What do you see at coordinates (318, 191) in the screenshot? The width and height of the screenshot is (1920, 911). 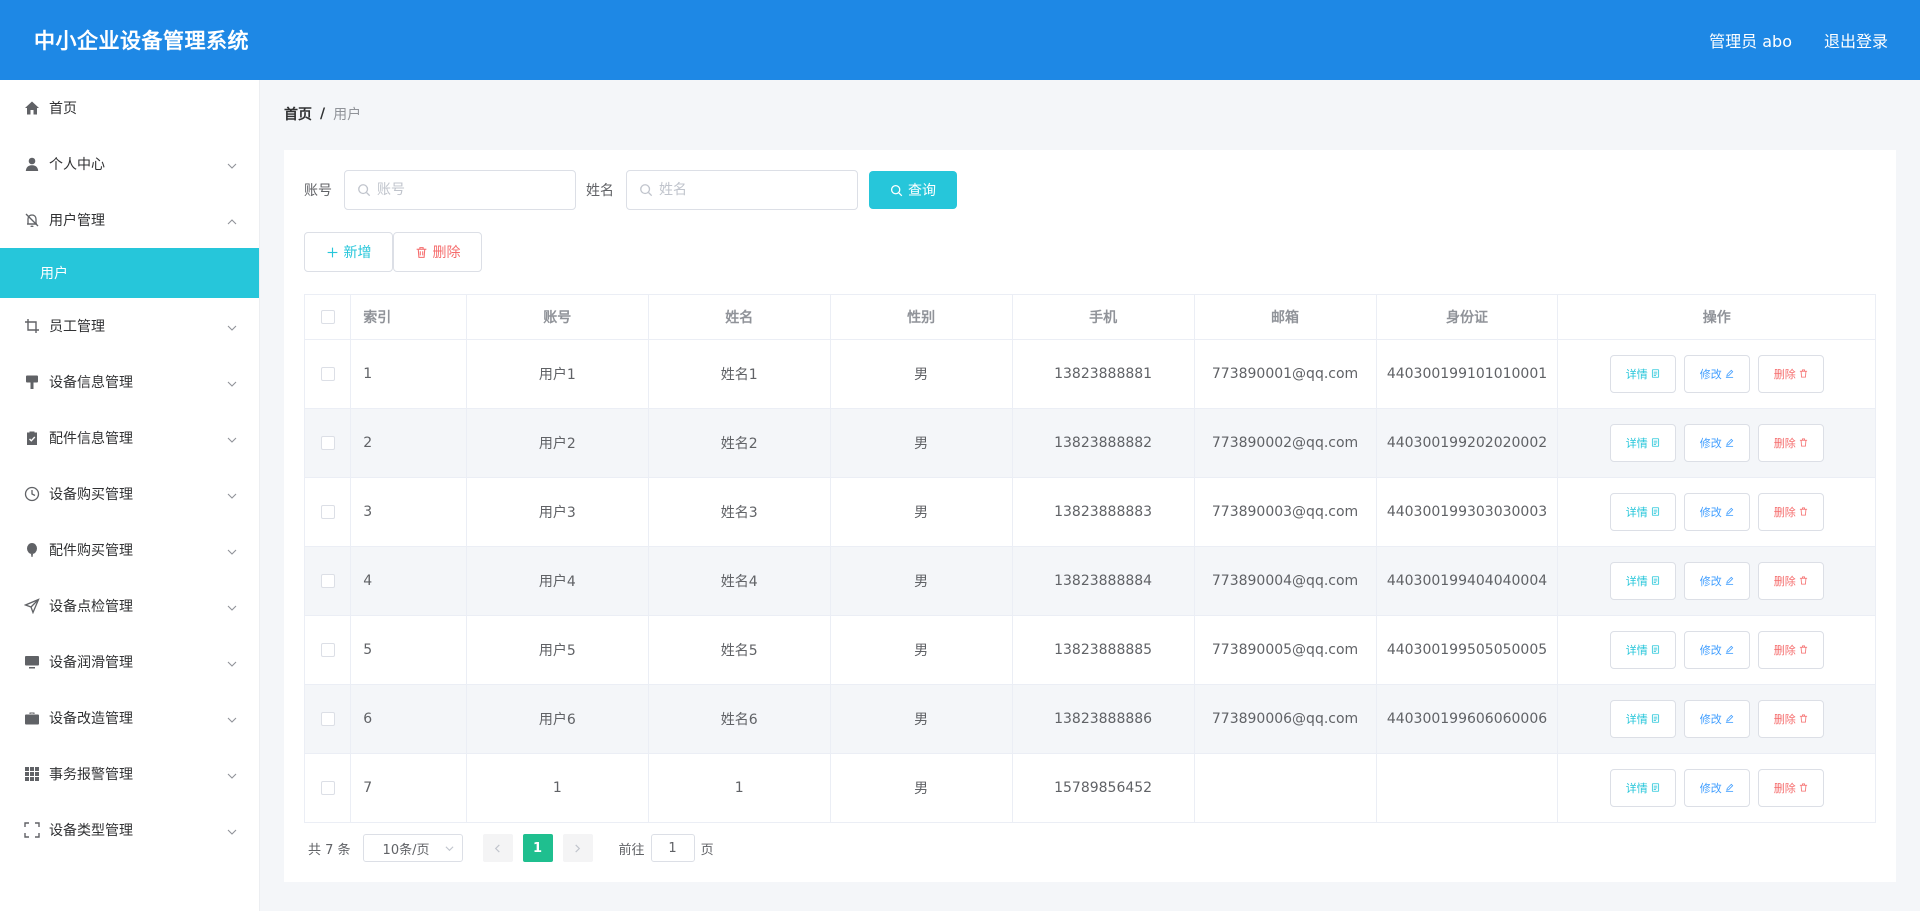 I see `account-label: 账号` at bounding box center [318, 191].